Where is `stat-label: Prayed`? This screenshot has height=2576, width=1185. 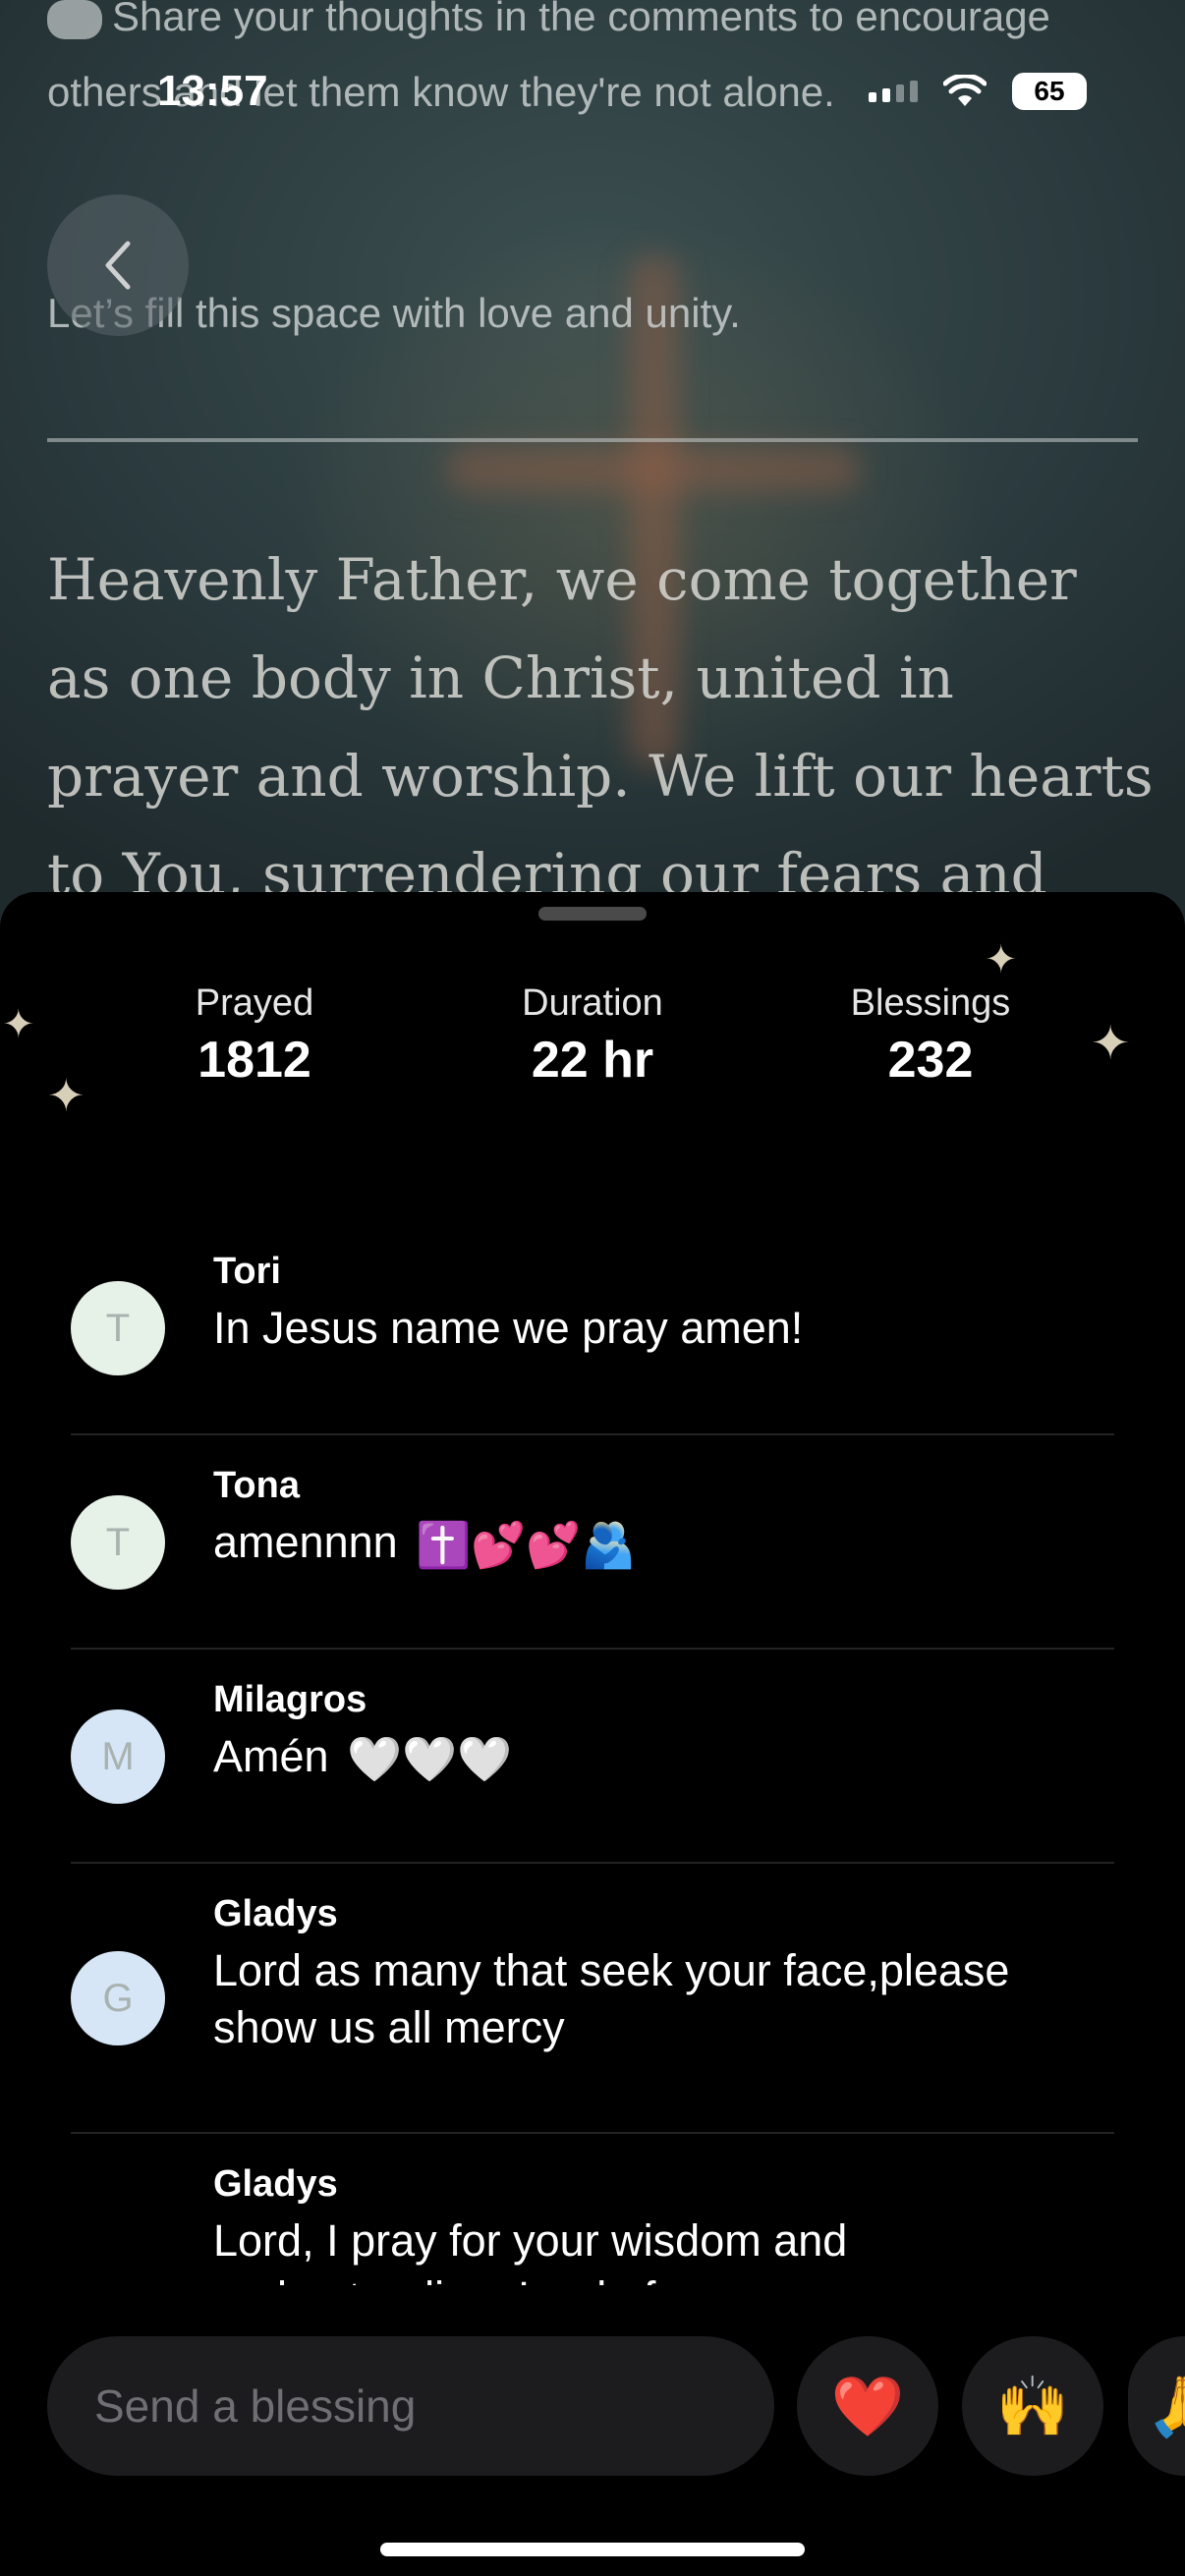 stat-label: Prayed is located at coordinates (255, 1003).